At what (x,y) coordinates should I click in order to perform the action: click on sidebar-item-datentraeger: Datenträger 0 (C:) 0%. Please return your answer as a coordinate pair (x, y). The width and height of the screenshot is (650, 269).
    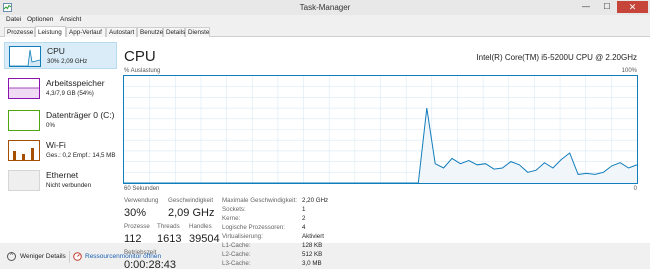
    Looking at the image, I should click on (60, 120).